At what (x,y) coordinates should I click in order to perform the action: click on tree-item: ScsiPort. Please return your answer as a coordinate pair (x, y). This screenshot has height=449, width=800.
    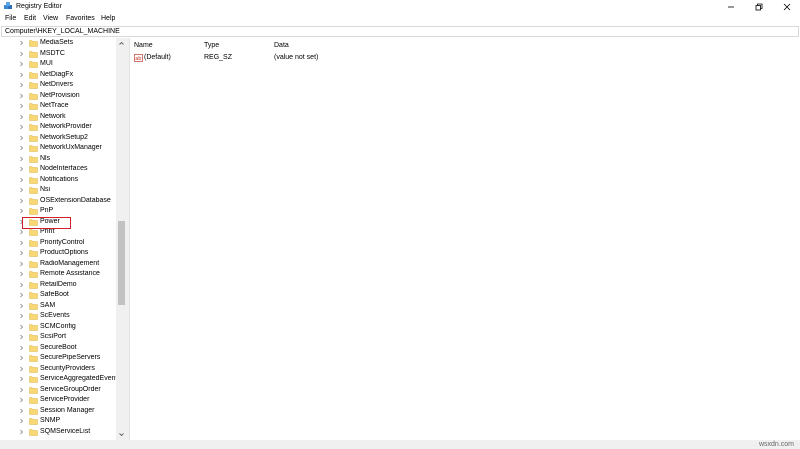
    Looking at the image, I should click on (58, 337).